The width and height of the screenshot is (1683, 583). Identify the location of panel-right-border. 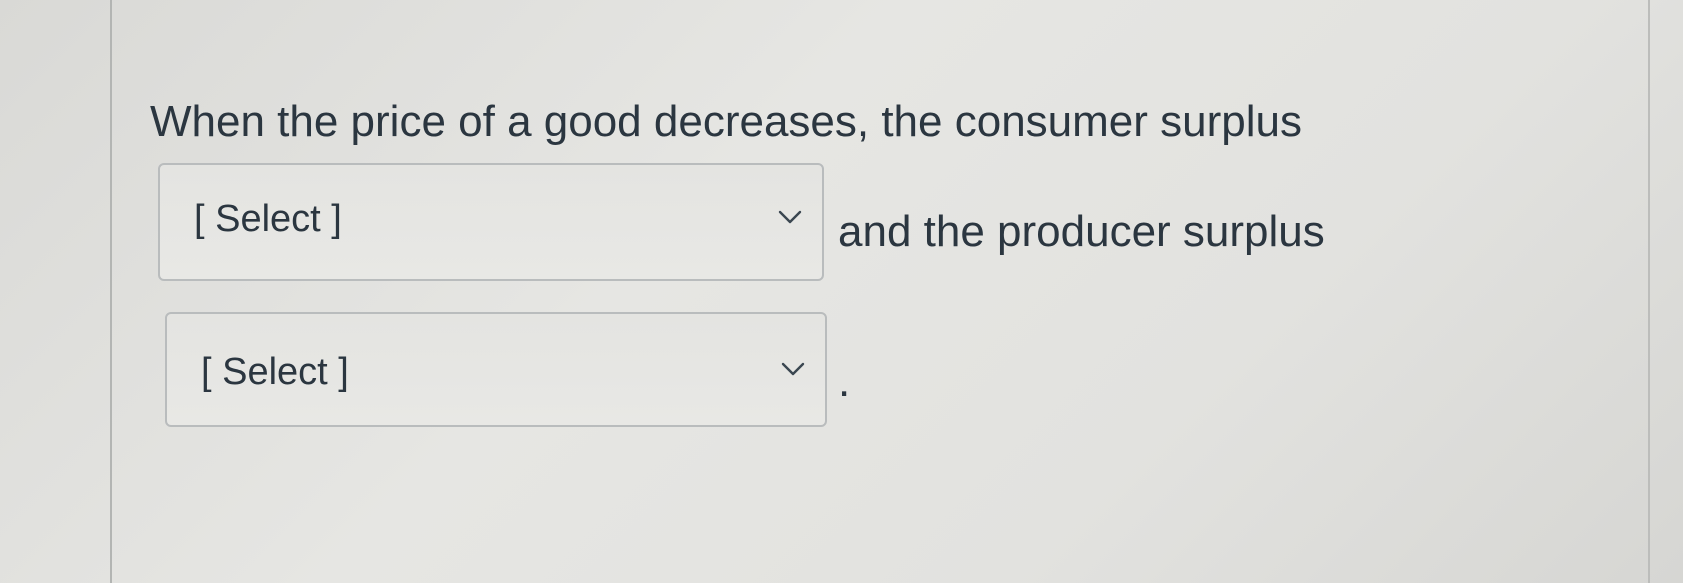
(1649, 291).